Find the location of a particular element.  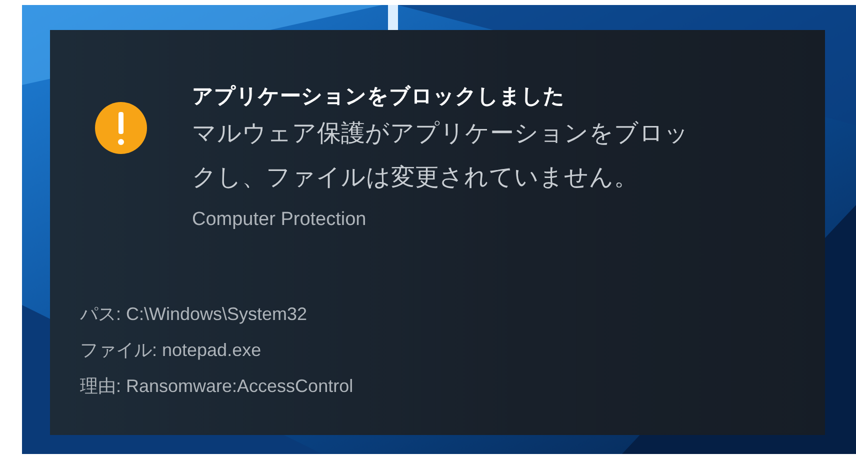

detail-line: ファイル: notepad.exe is located at coordinates (171, 350).